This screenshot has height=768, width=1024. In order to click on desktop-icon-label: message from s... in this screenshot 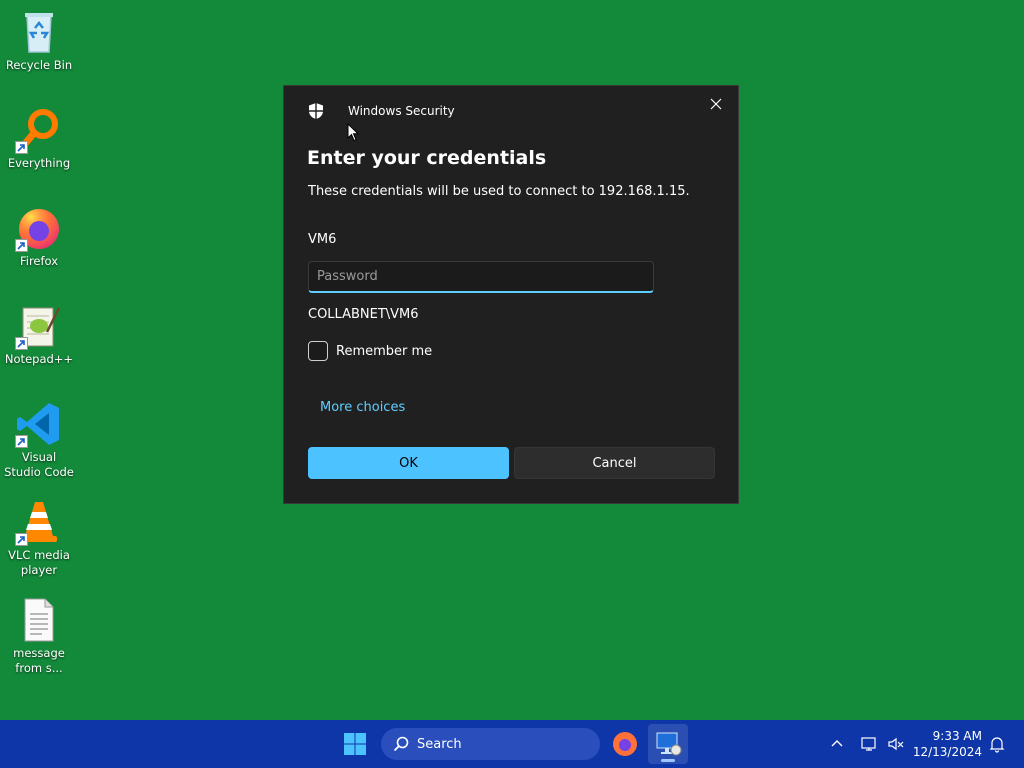, I will do `click(39, 660)`.